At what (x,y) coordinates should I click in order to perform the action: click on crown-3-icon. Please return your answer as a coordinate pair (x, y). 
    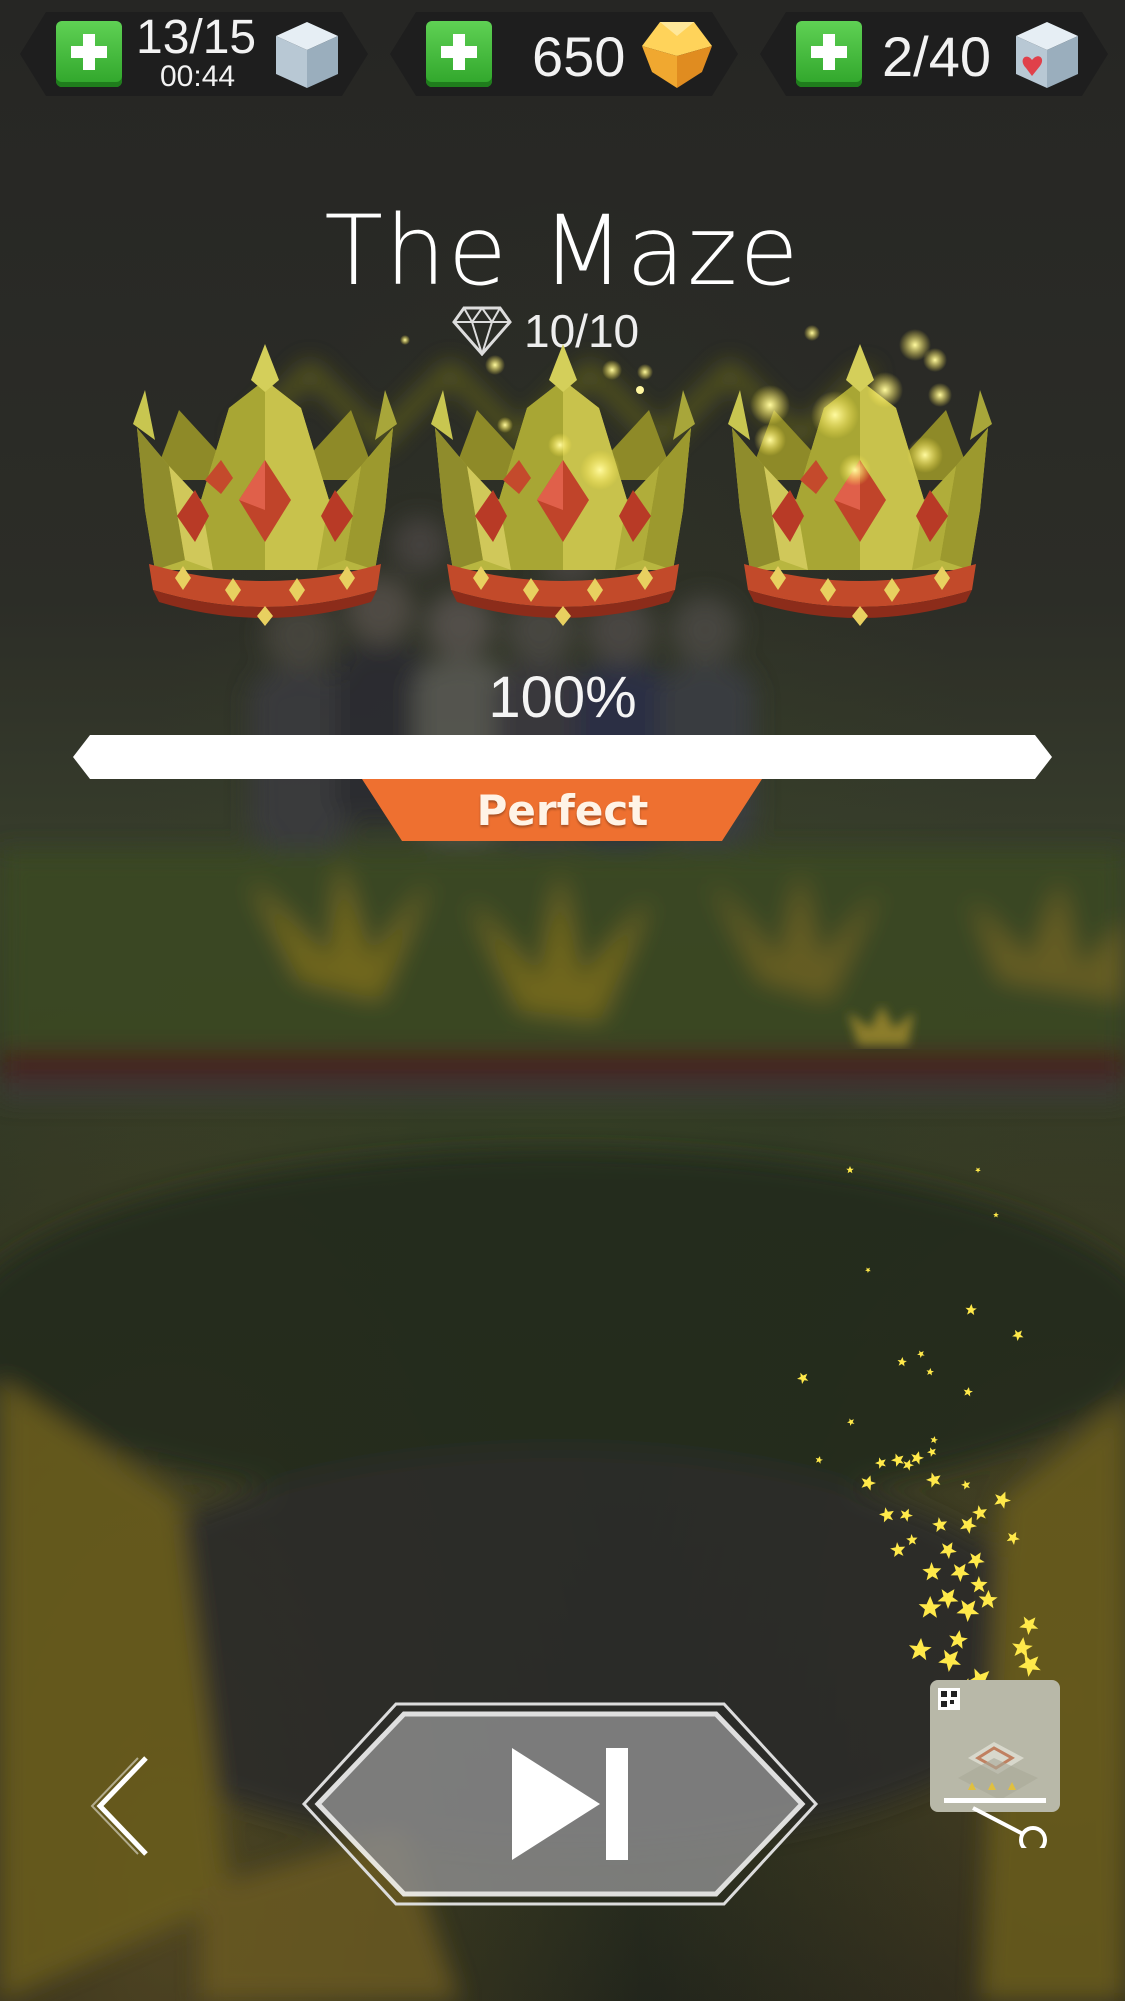
    Looking at the image, I should click on (860, 485).